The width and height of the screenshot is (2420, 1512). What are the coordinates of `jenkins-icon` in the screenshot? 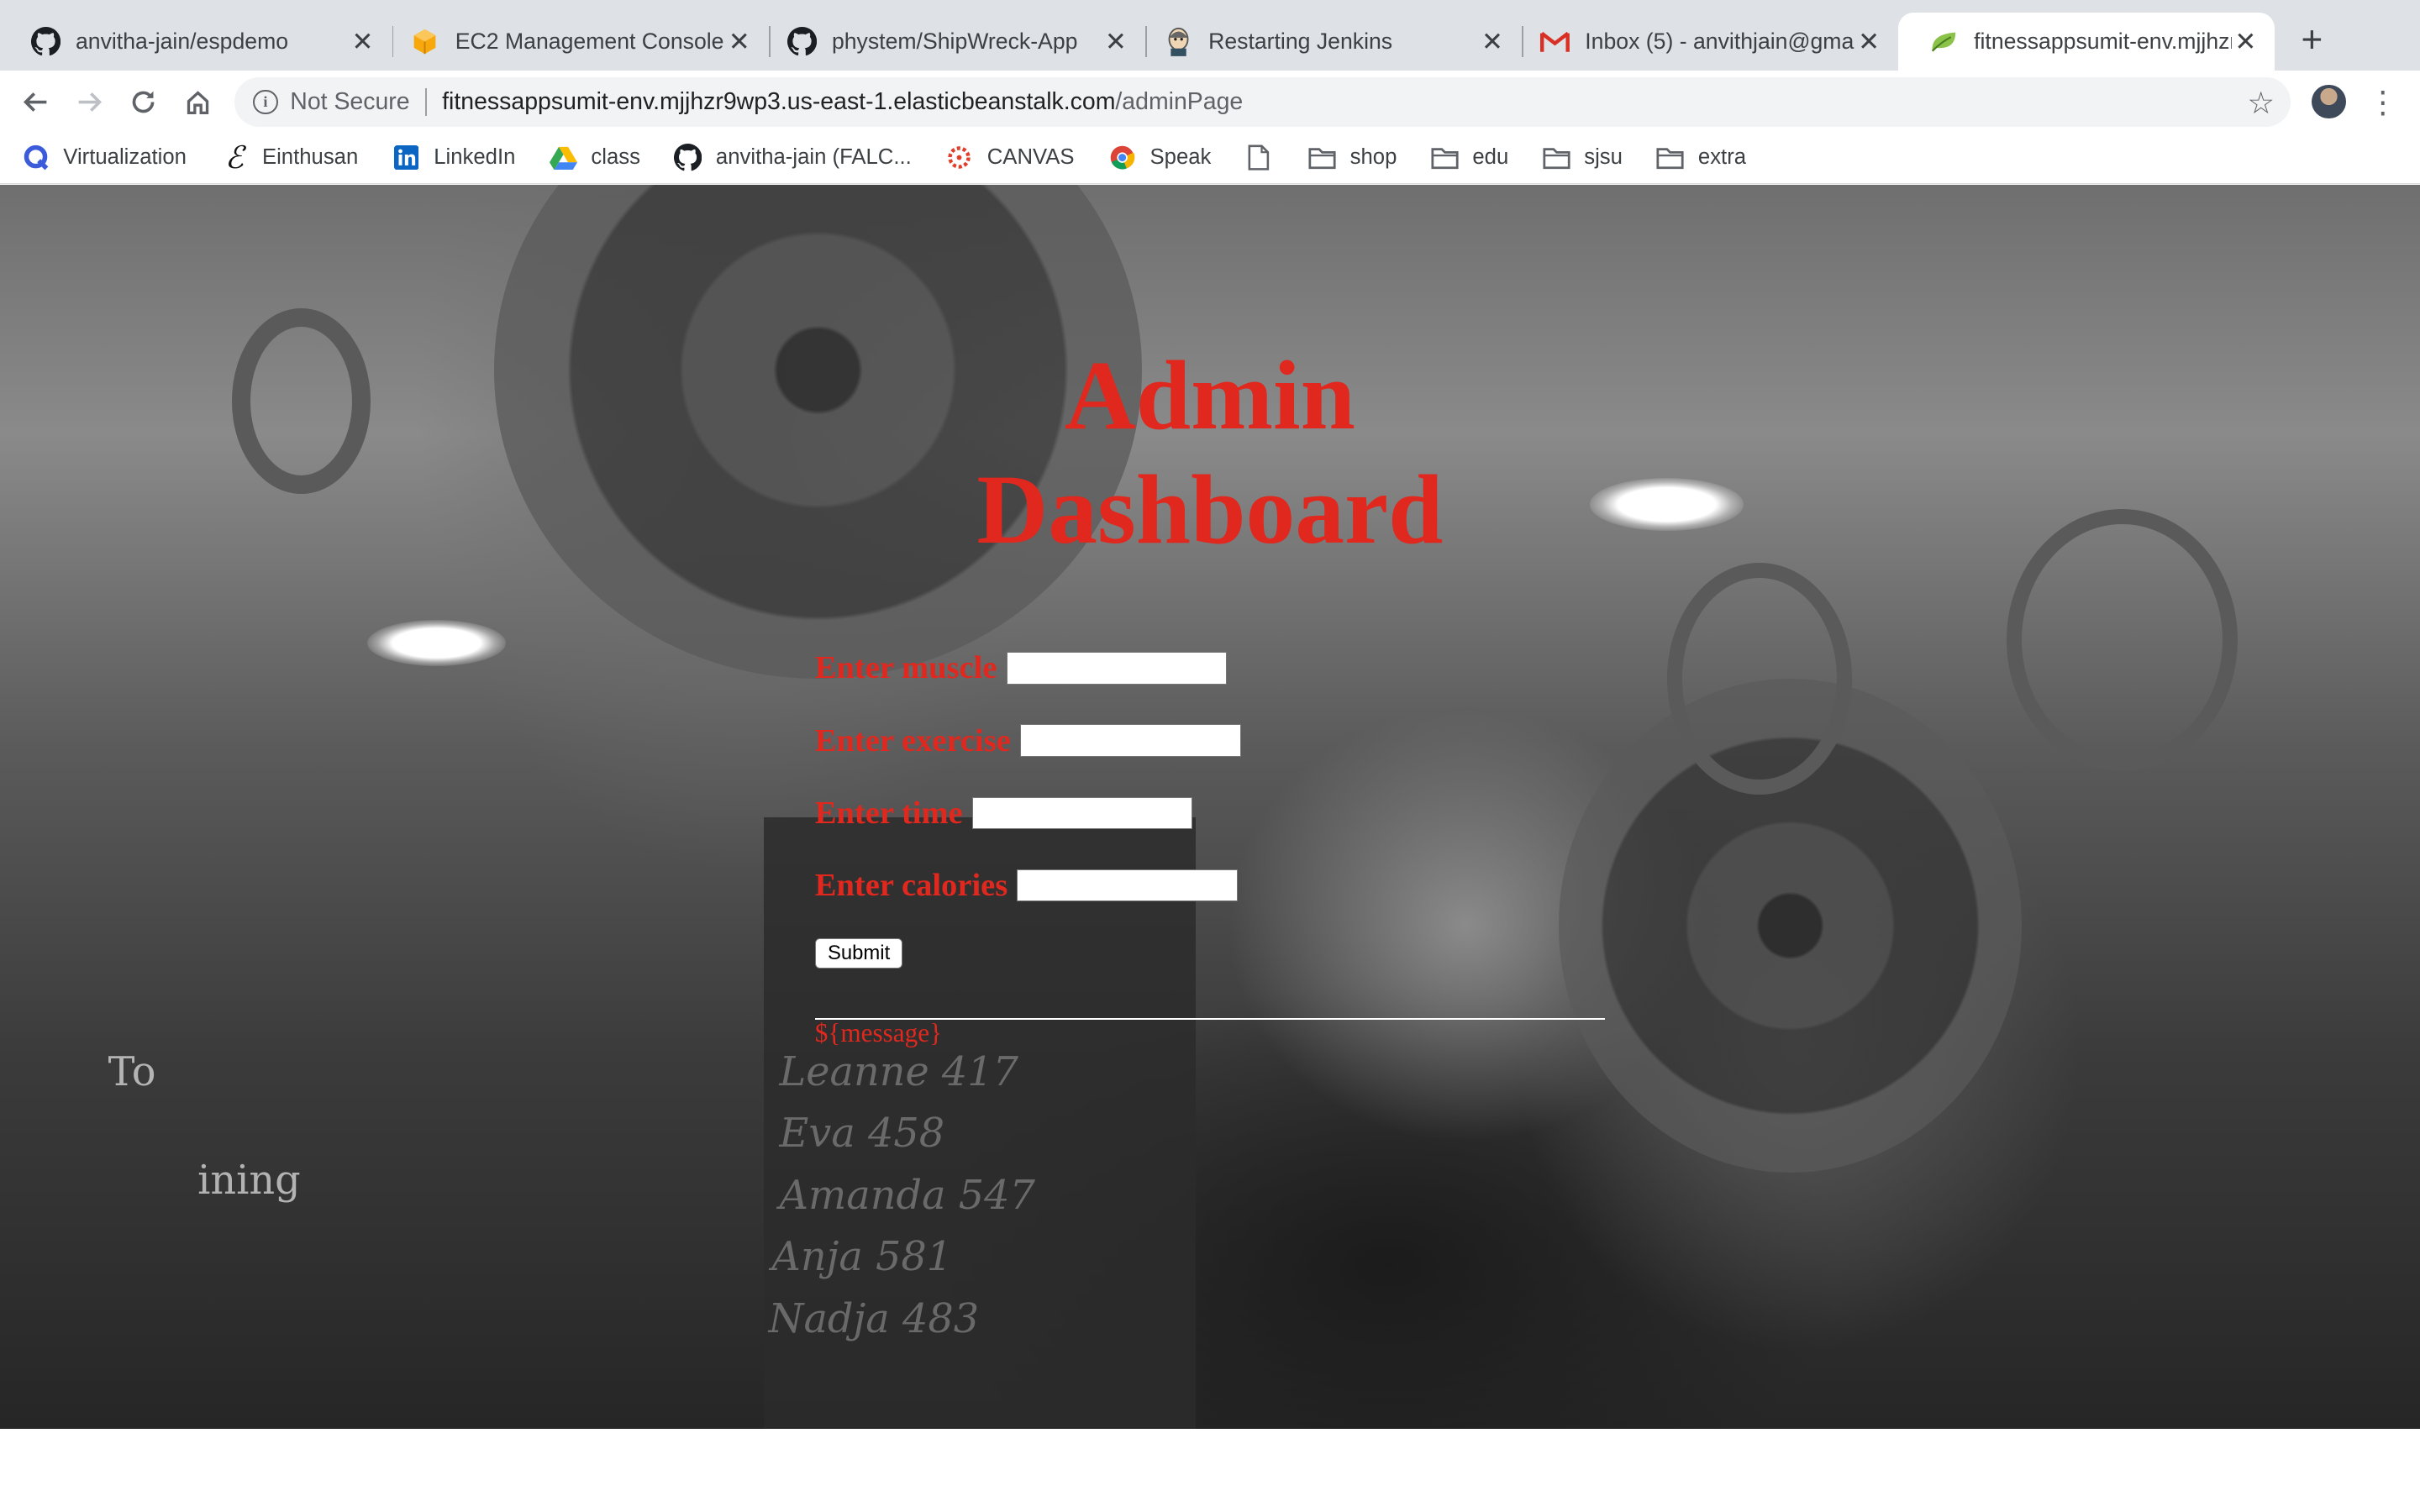 It's located at (1178, 42).